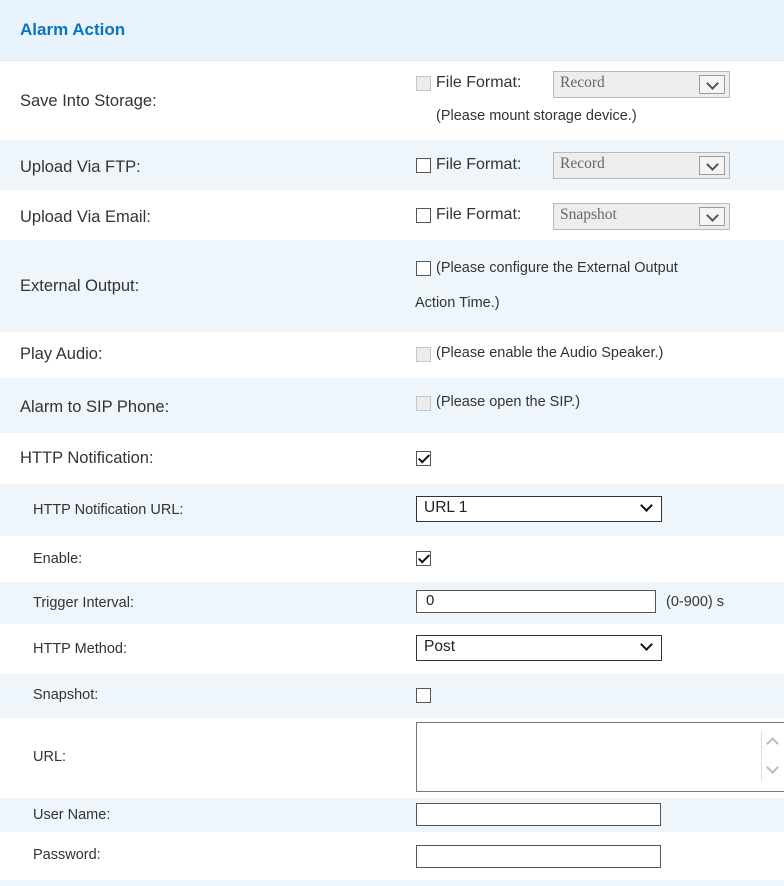 The width and height of the screenshot is (784, 886). What do you see at coordinates (430, 600) in the screenshot?
I see `trigger-interval-value: 0` at bounding box center [430, 600].